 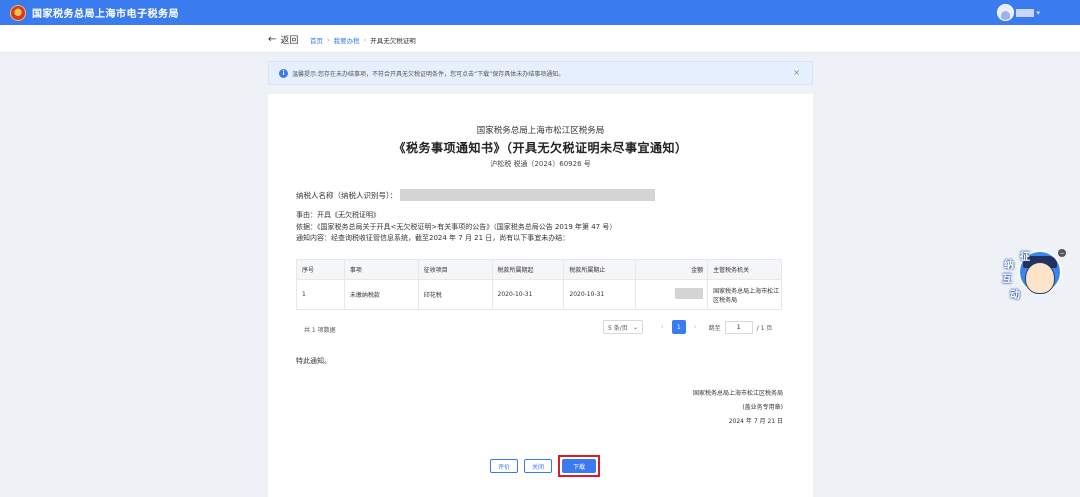 What do you see at coordinates (755, 421) in the screenshot?
I see `signature-date: 2024 年 7 月 21 日` at bounding box center [755, 421].